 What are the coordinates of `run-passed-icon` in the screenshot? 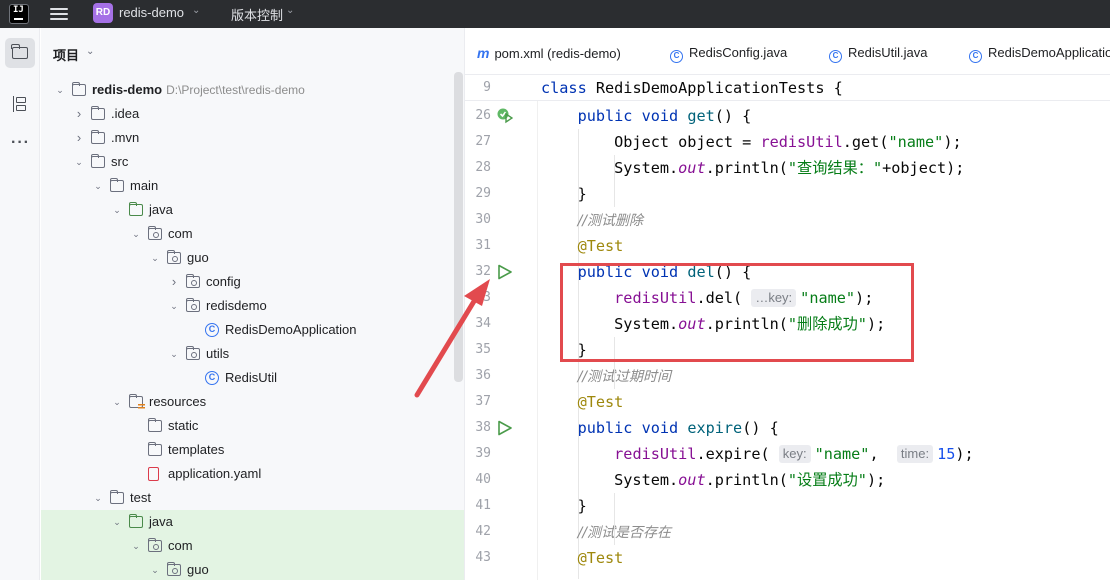 It's located at (505, 116).